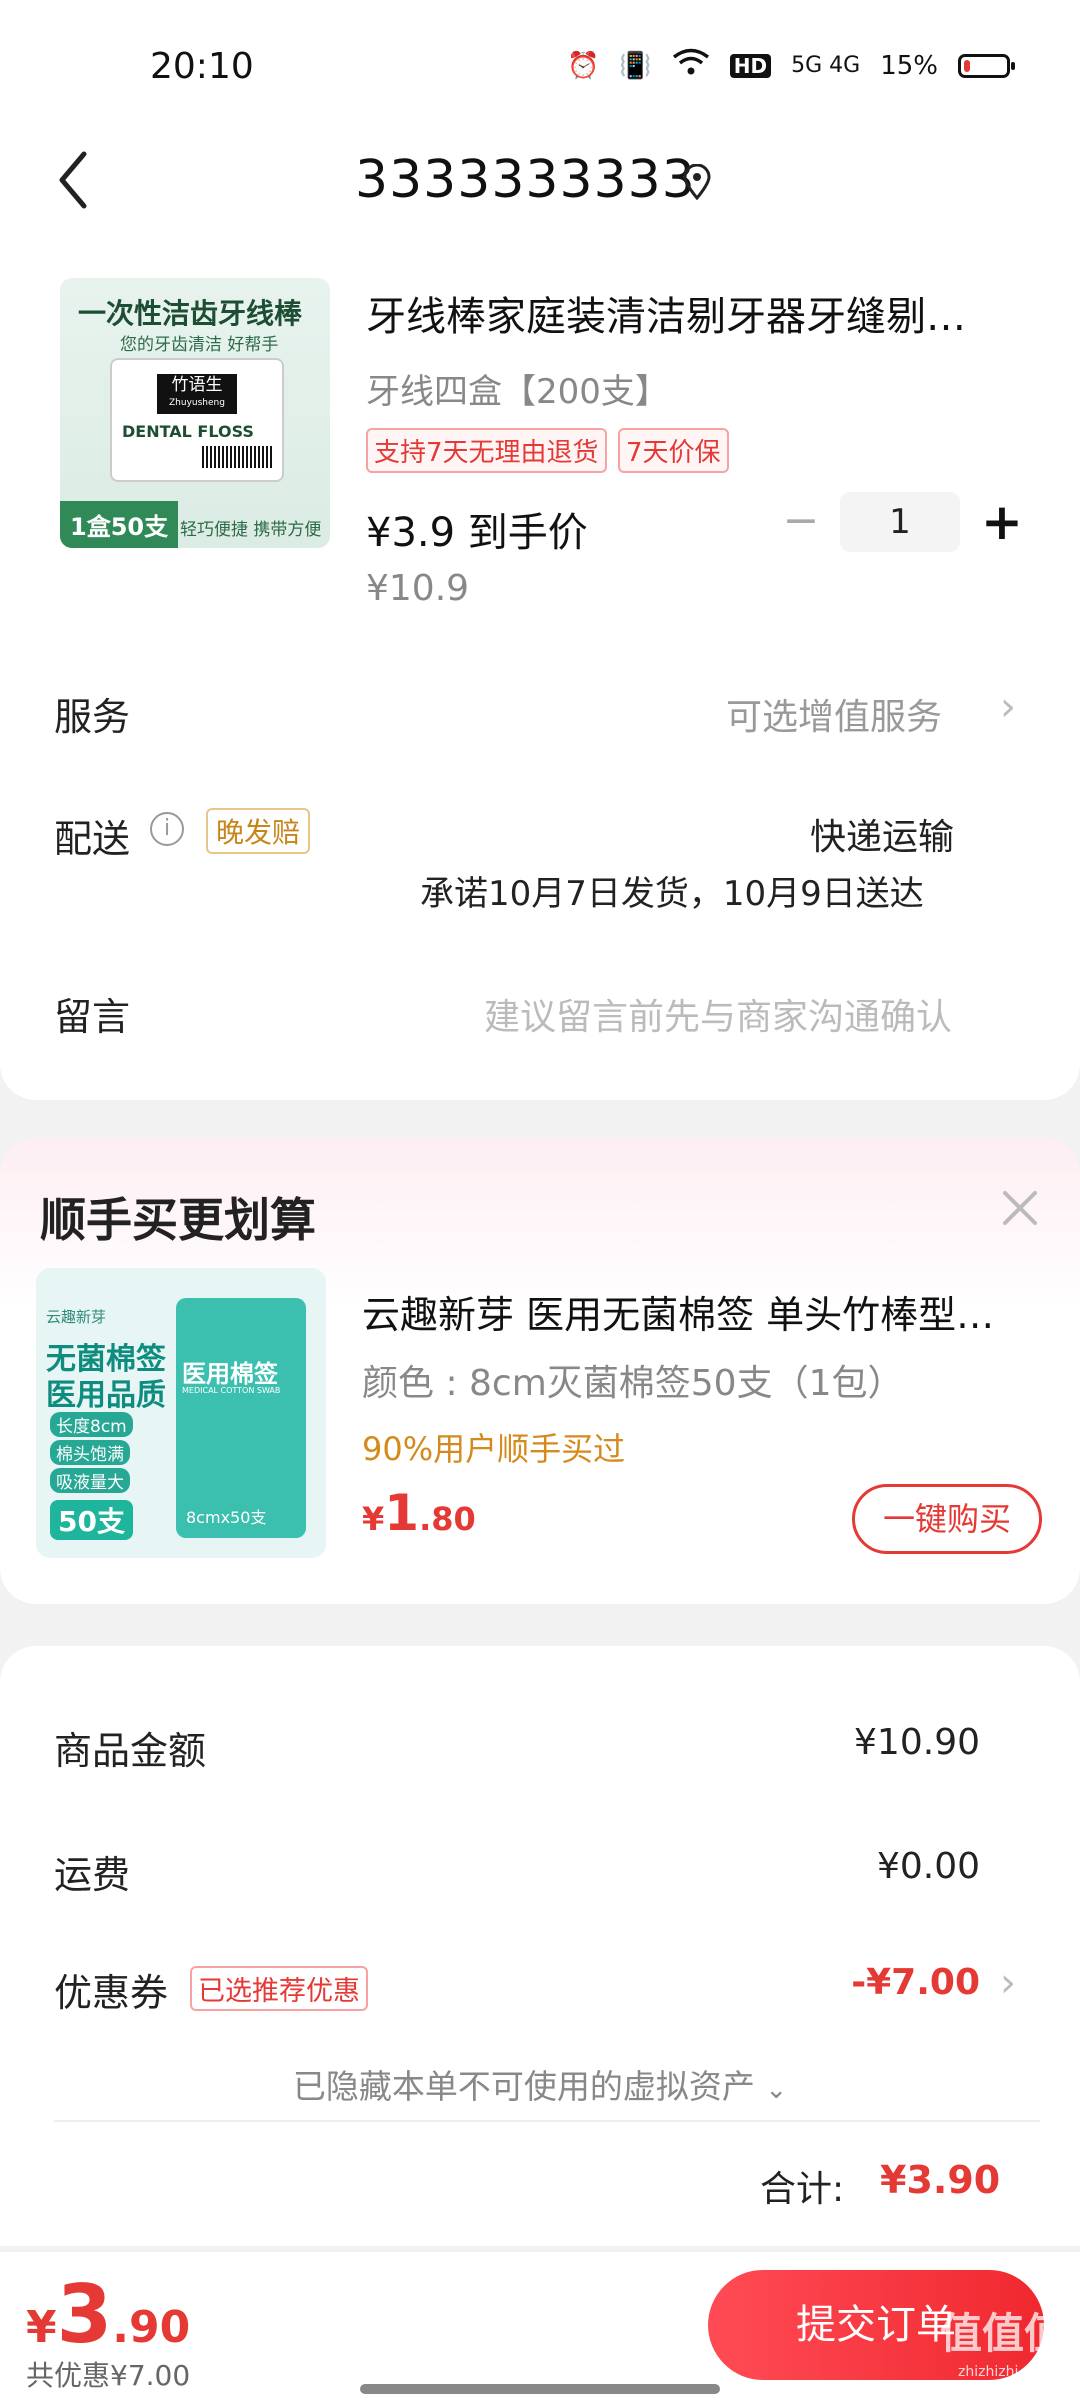 This screenshot has height=2402, width=1080. I want to click on recommend-variant: 颜色 : 8cm灭菌棉签50支（1包）, so click(633, 1380).